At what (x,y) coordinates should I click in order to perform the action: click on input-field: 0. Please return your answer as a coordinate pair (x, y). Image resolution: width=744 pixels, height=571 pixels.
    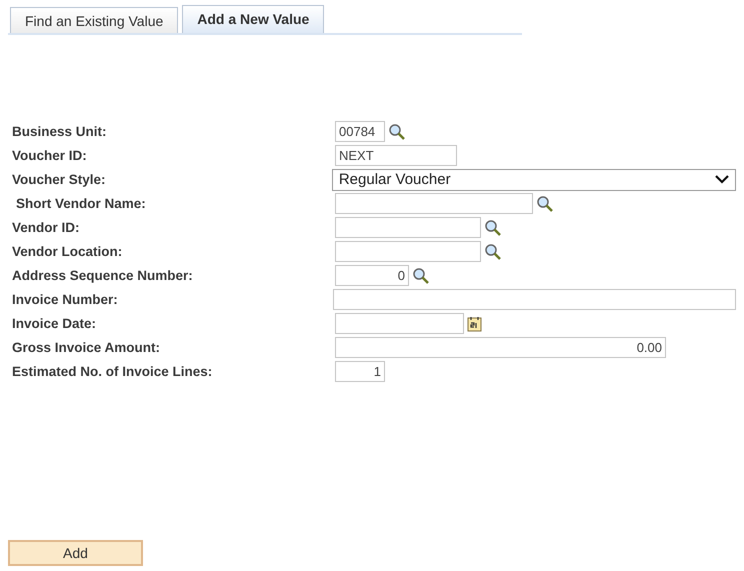
    Looking at the image, I should click on (372, 275).